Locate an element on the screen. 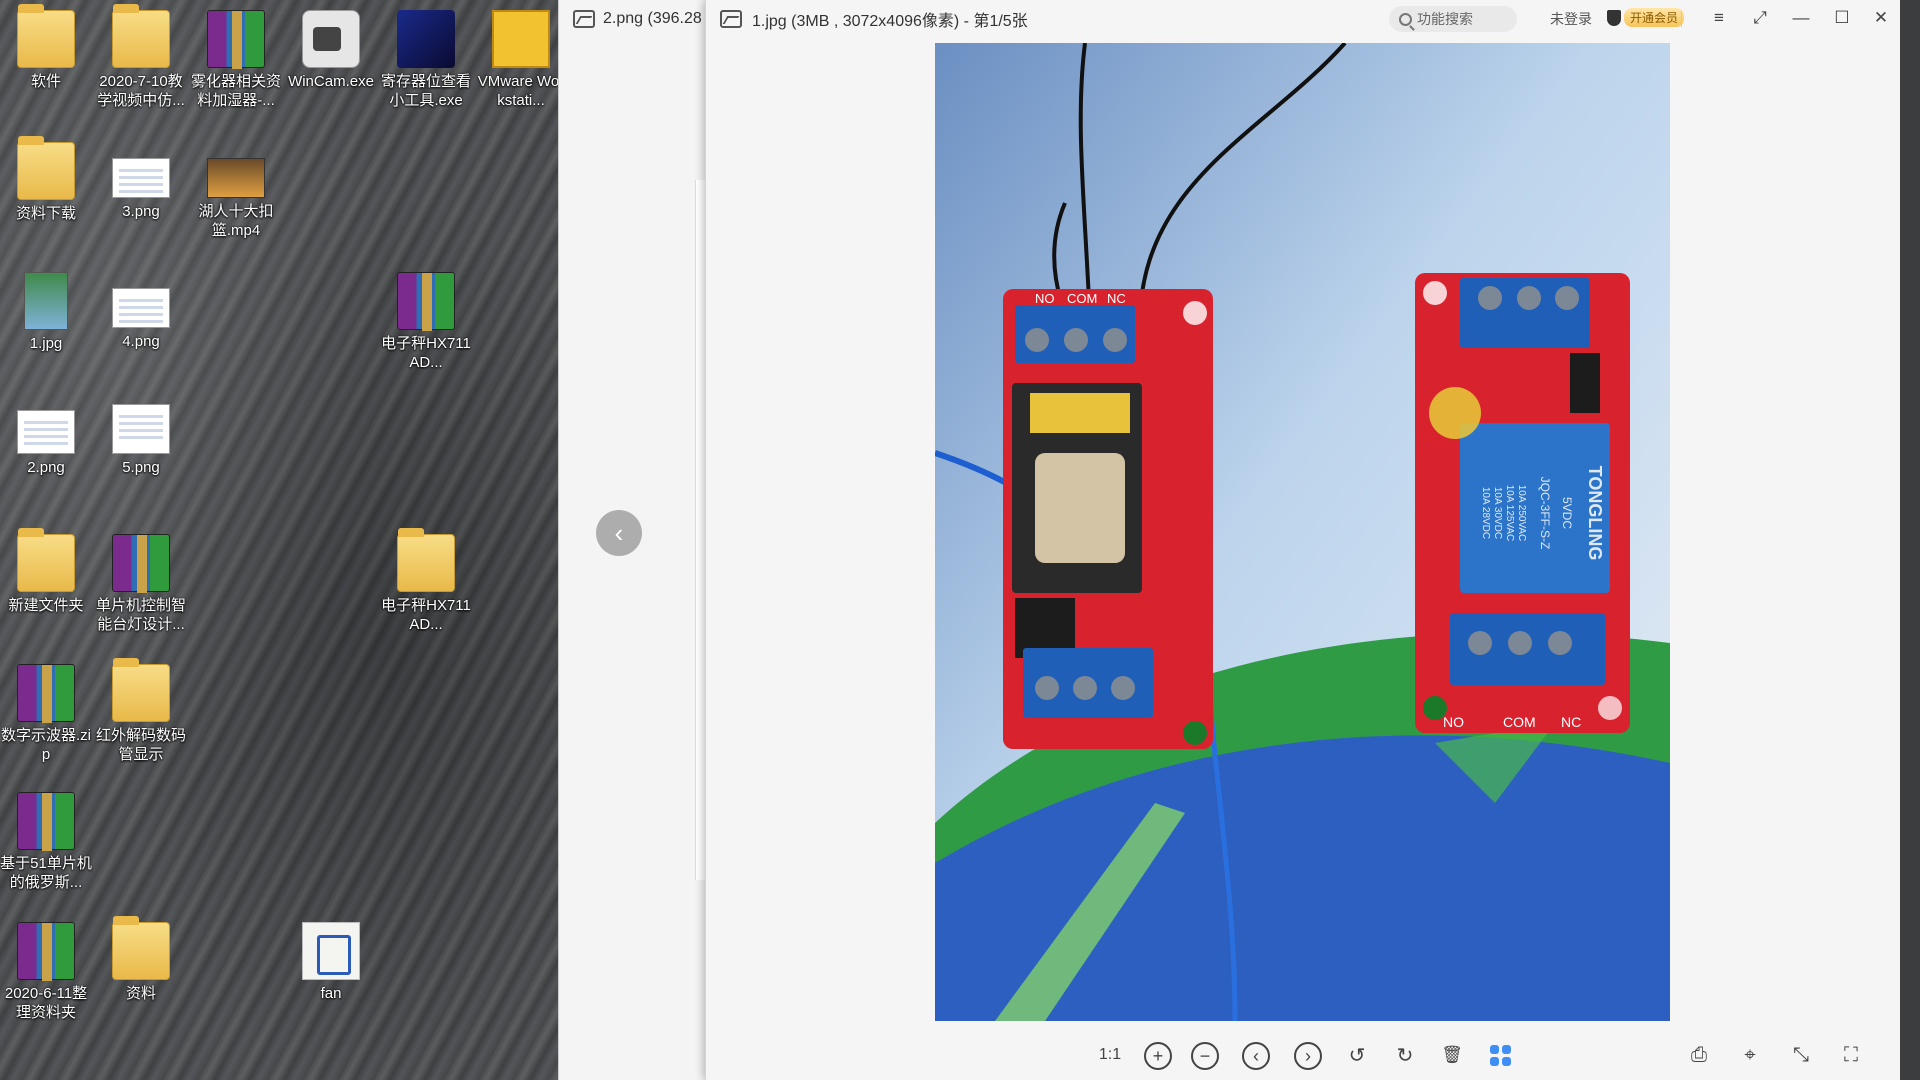  next-button: › is located at coordinates (1308, 1056).